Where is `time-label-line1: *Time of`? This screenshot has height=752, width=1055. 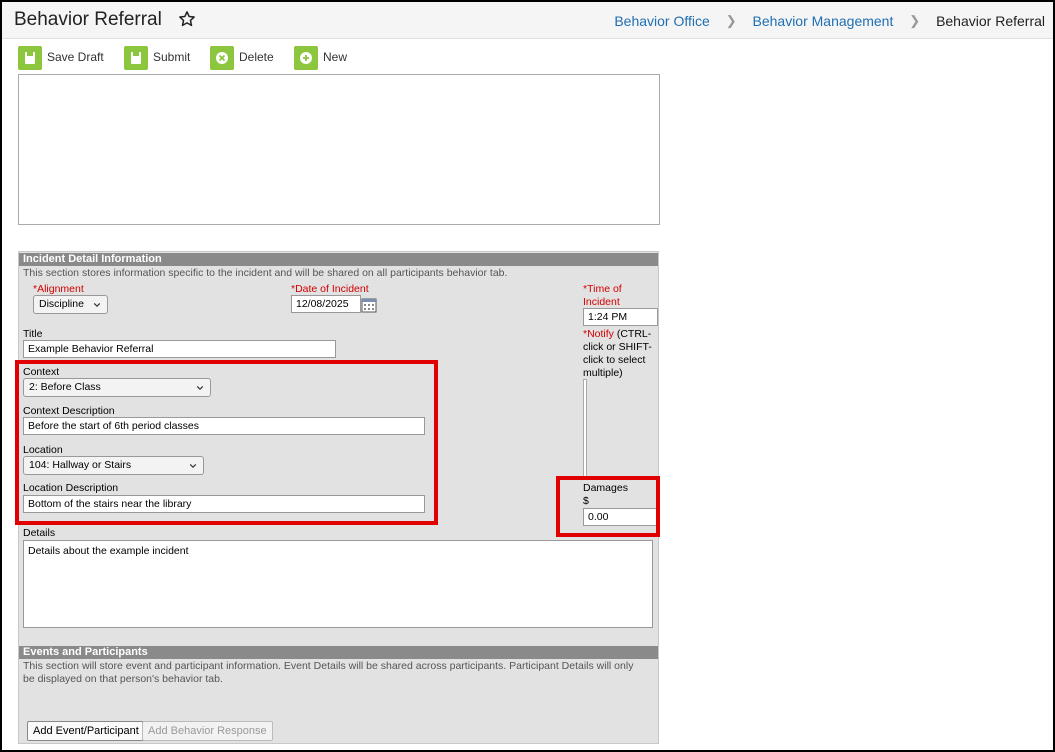 time-label-line1: *Time of is located at coordinates (602, 289).